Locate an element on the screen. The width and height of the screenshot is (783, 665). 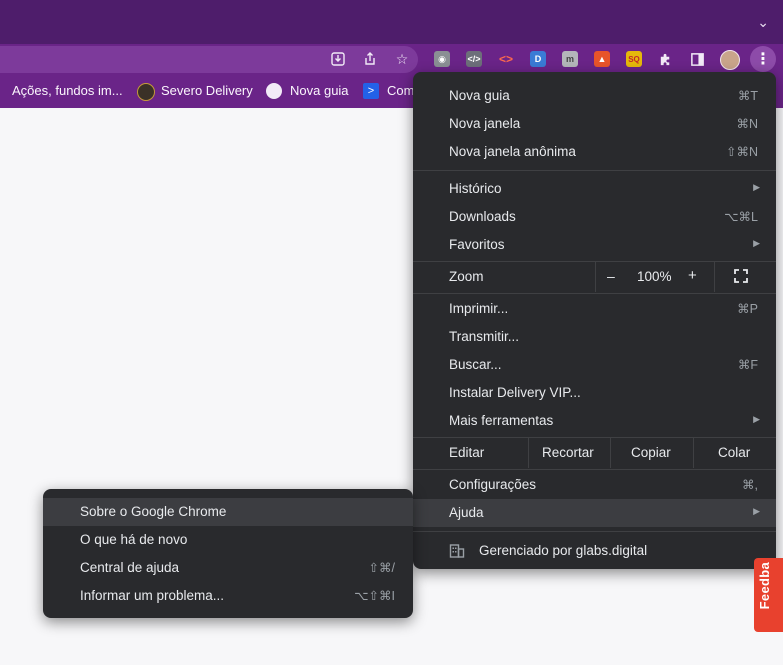
menu-item-label: Nova janela anônima is located at coordinates (512, 151).